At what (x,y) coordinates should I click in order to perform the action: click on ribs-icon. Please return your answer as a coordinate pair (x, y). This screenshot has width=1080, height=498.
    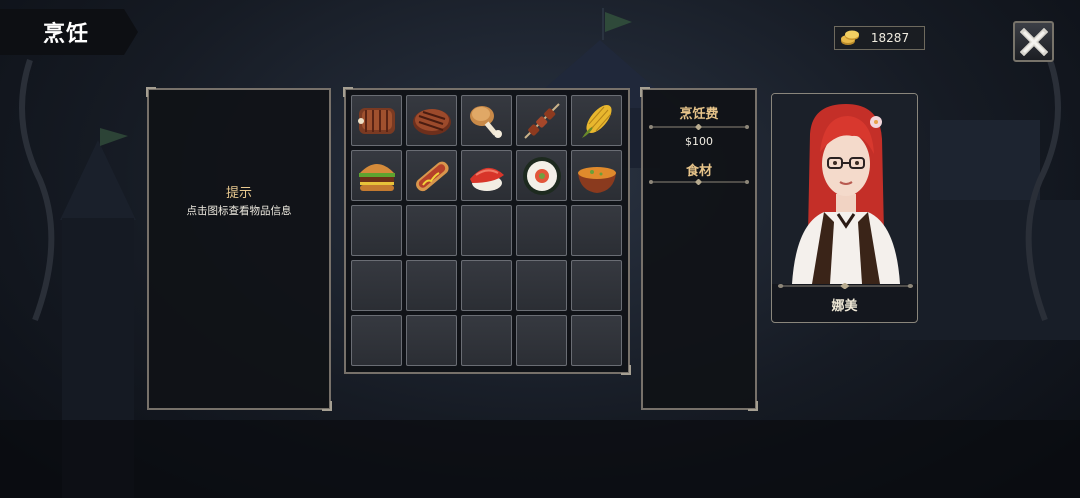
    Looking at the image, I should click on (376, 120).